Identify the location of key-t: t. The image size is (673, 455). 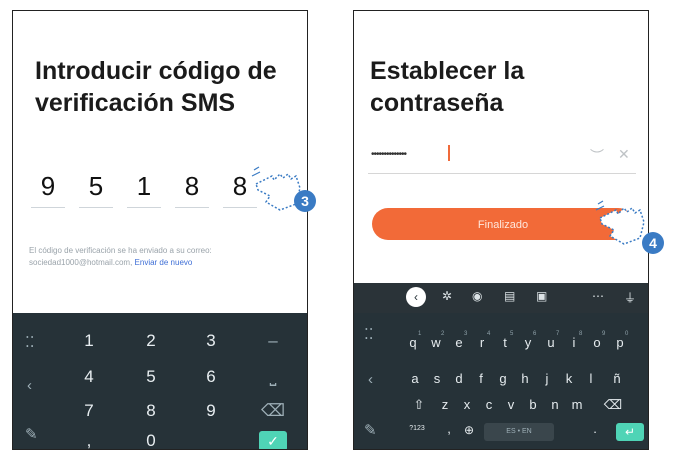
(505, 342).